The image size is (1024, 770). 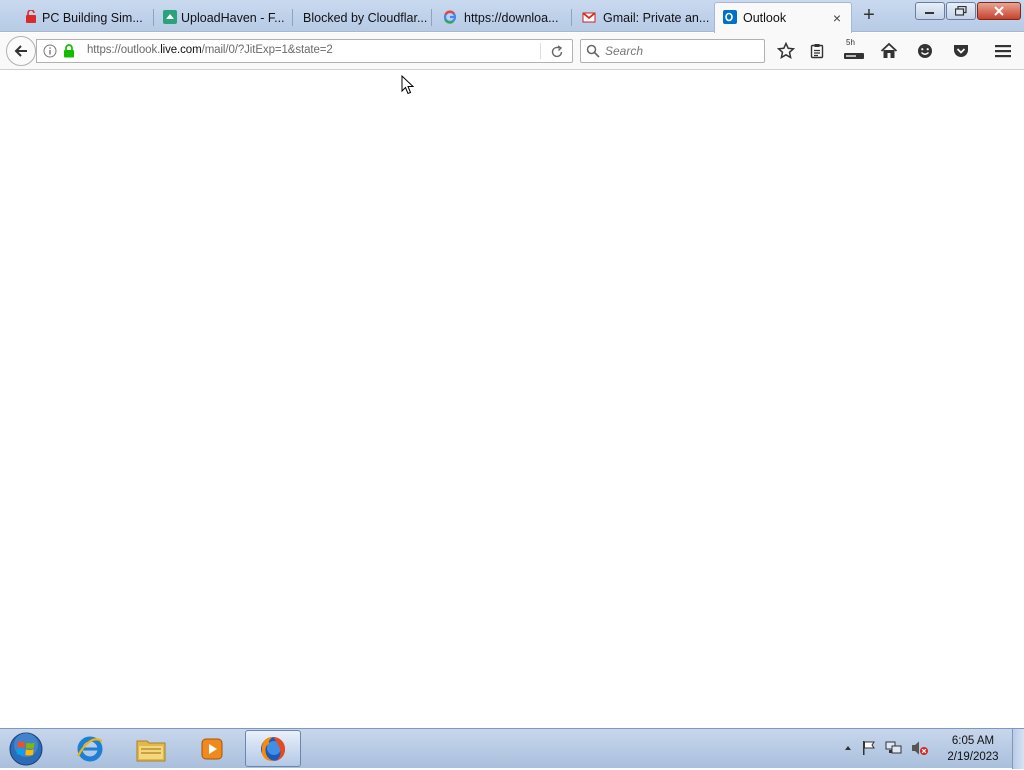 I want to click on clipboard-icon, so click(x=817, y=51).